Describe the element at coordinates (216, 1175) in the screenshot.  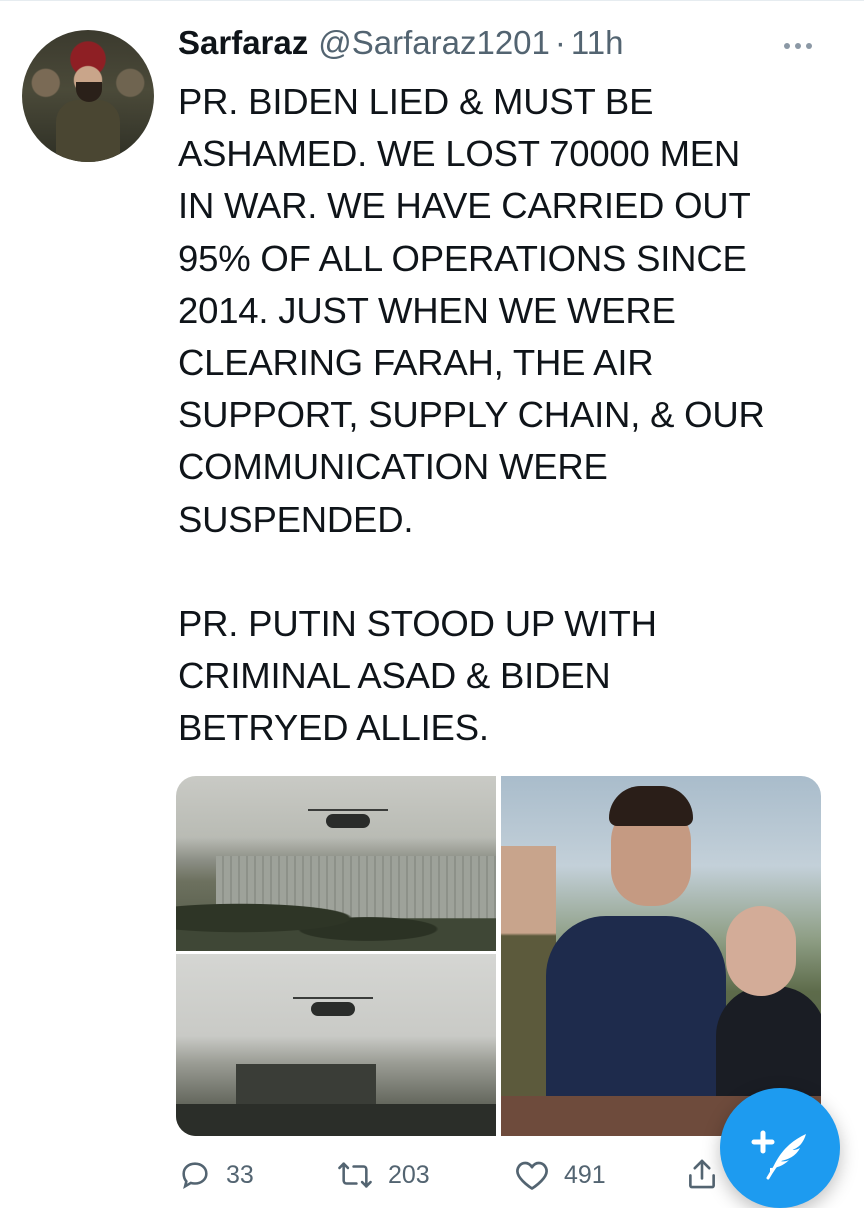
I see `reply-button: 33` at that location.